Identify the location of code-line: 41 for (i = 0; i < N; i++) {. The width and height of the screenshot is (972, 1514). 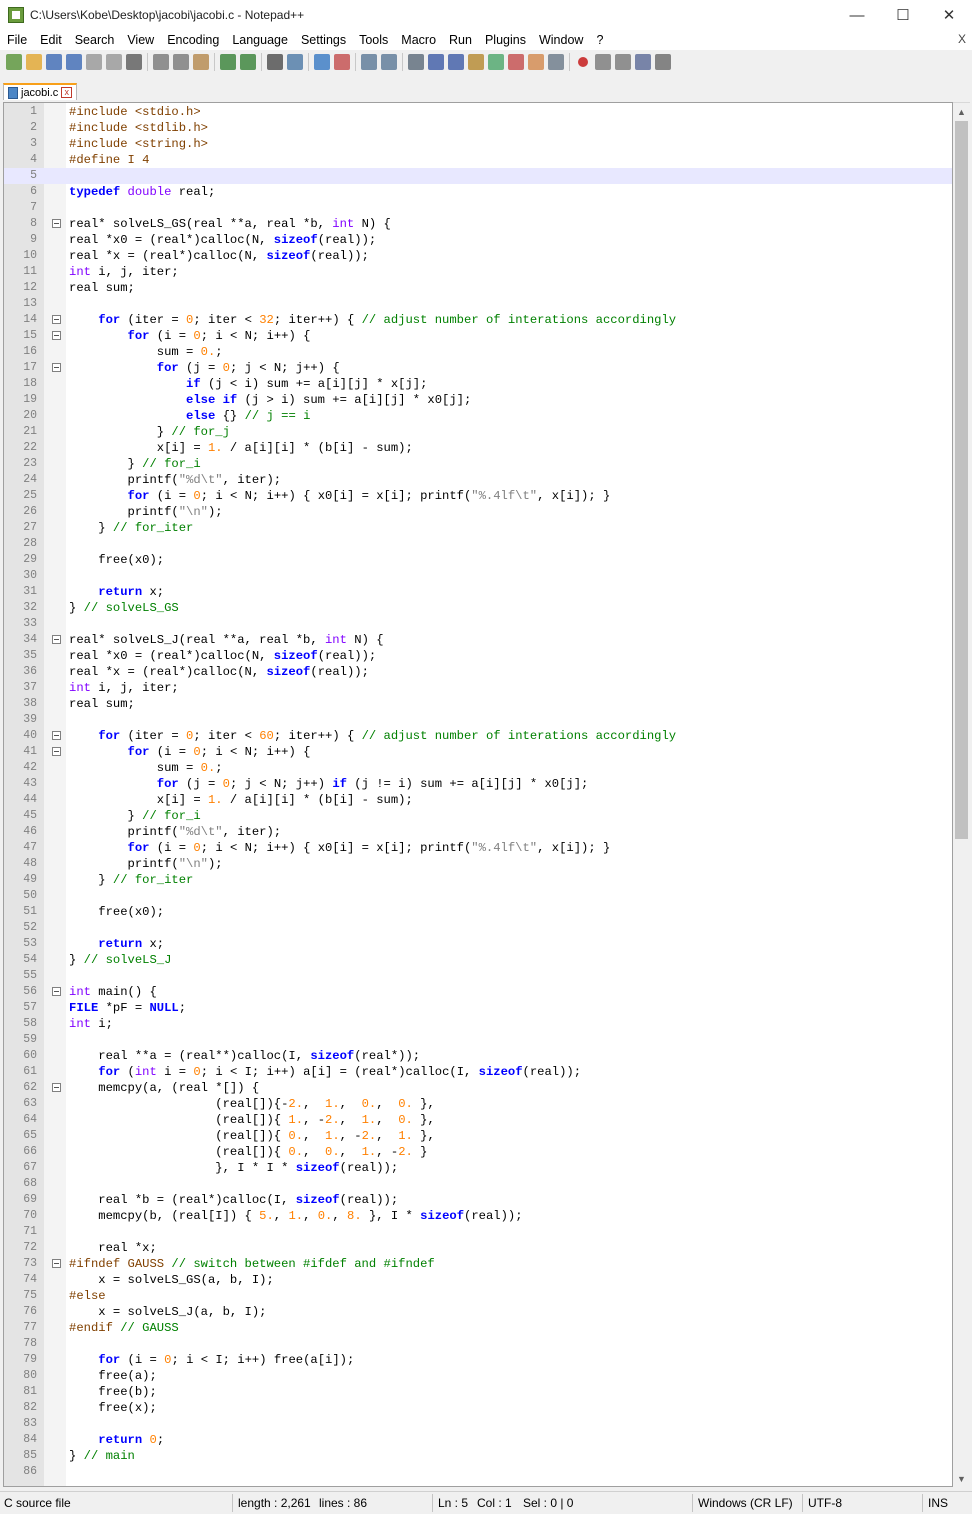
(478, 752).